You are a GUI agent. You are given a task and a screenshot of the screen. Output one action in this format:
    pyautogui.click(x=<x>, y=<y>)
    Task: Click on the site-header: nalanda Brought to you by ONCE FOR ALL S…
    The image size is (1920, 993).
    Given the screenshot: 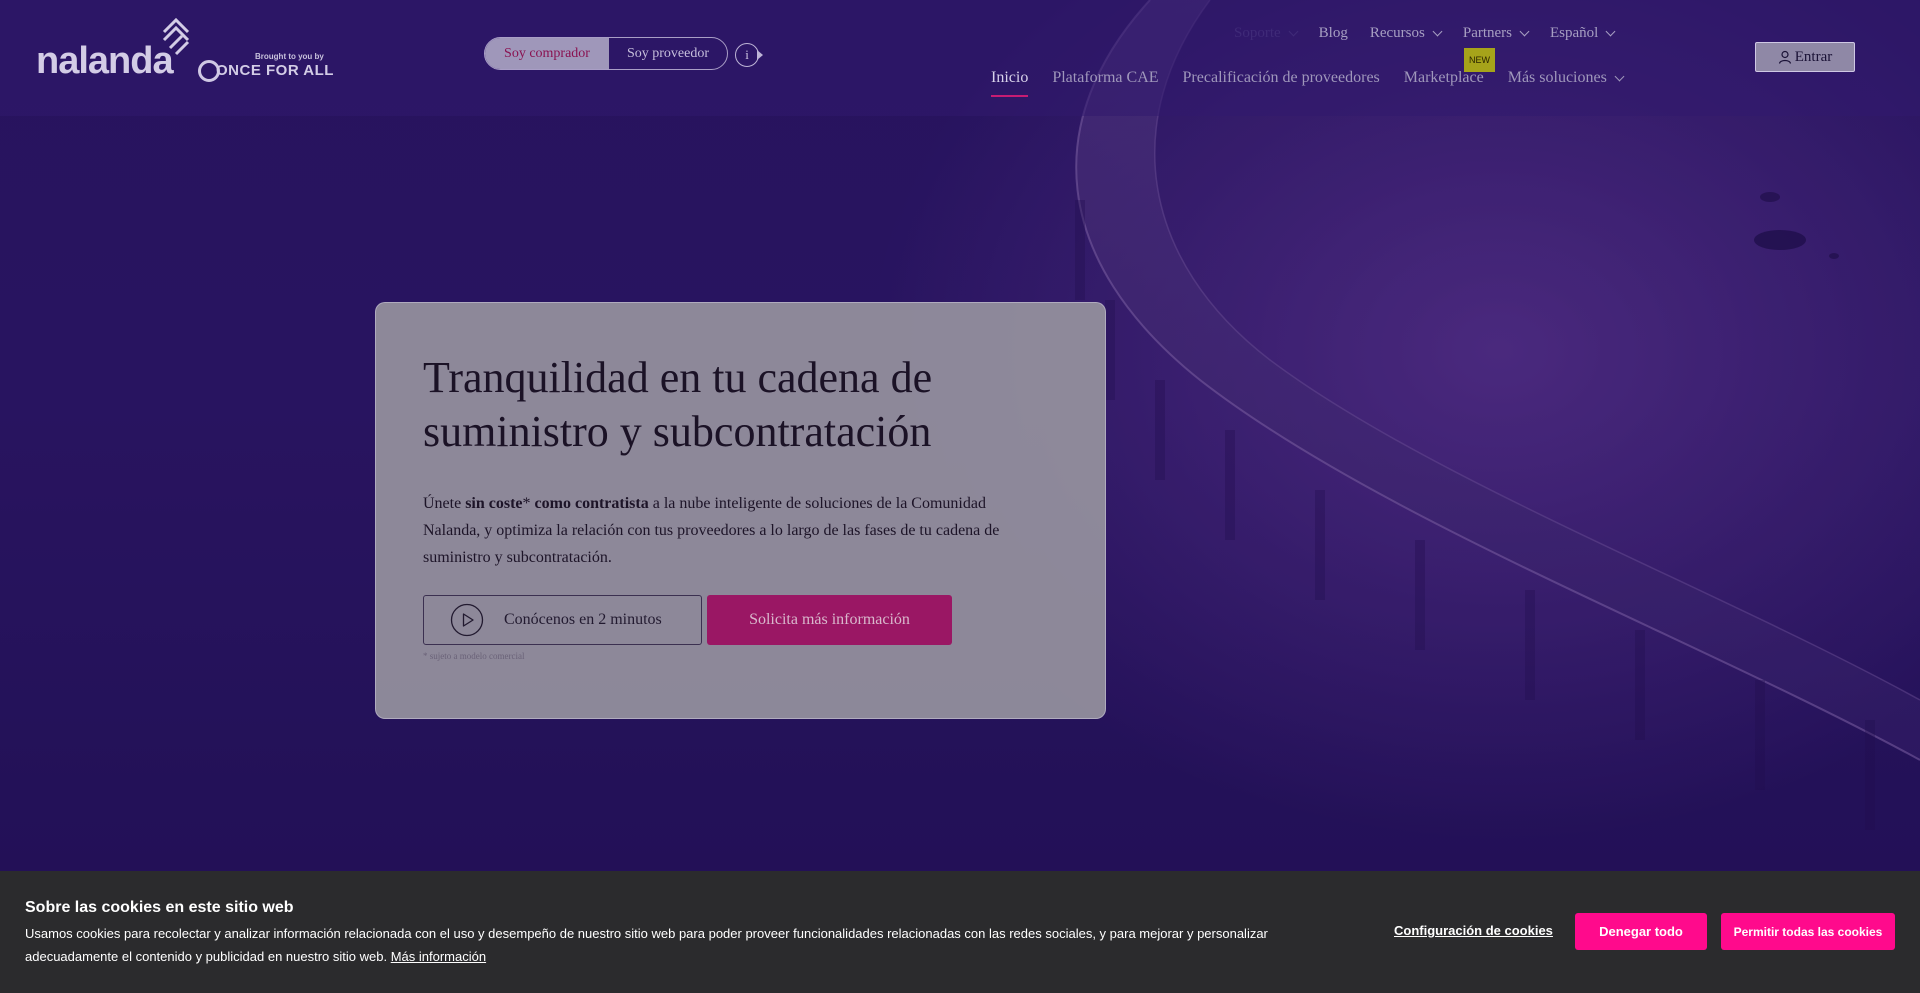 What is the action you would take?
    pyautogui.click(x=960, y=58)
    